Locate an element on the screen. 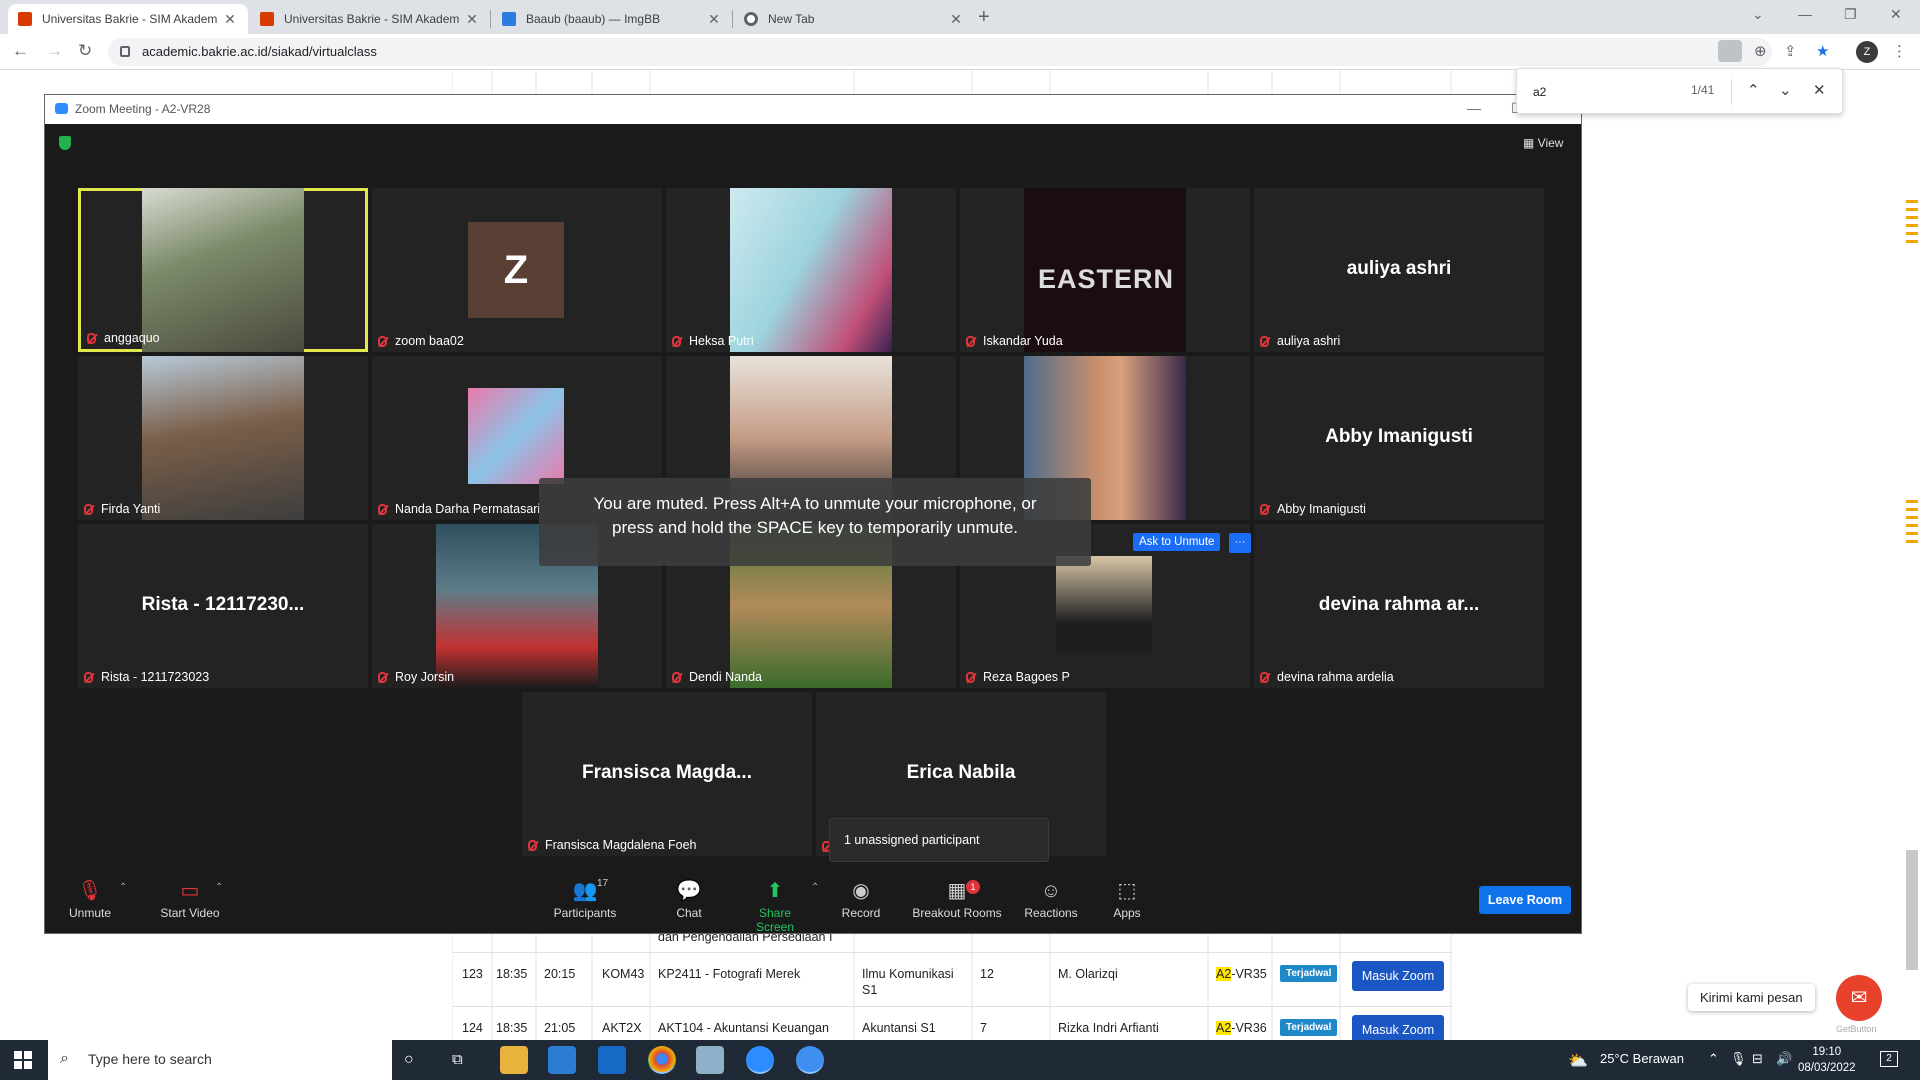 The image size is (1920, 1080). participant-tile-auliya-ashri: auliya ashri auliya ashri is located at coordinates (1399, 270).